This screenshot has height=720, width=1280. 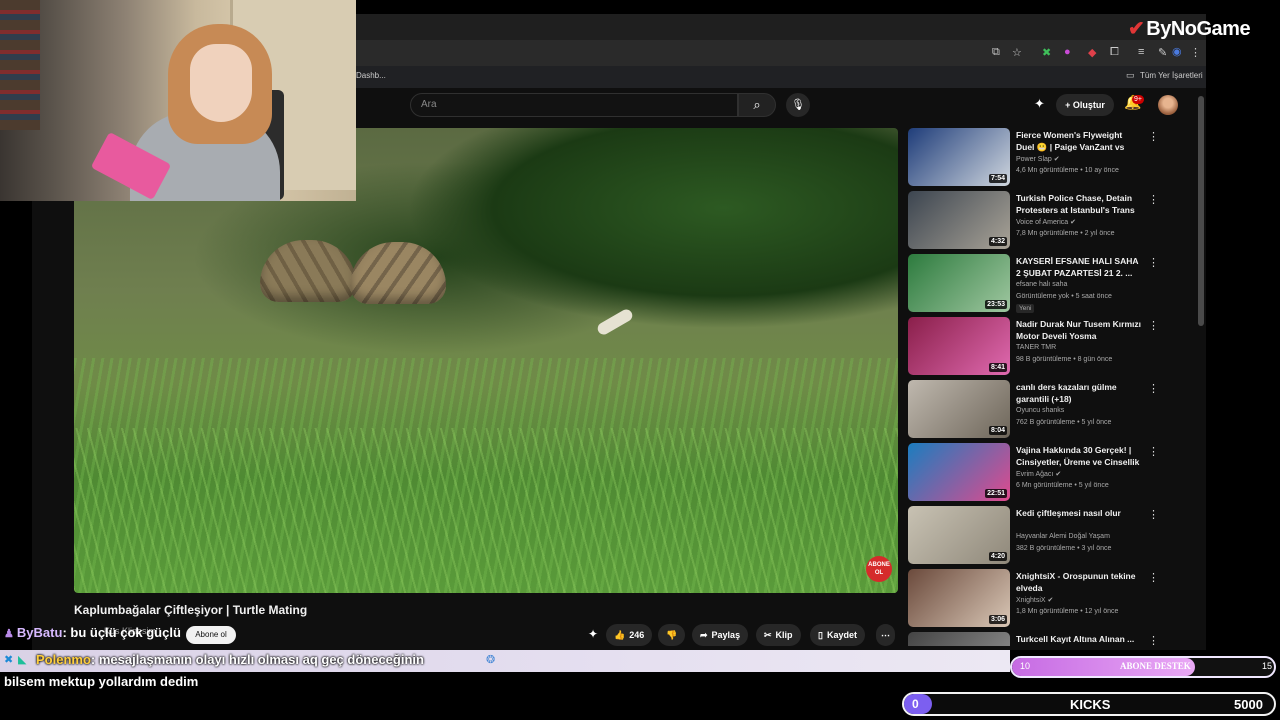 I want to click on subscriber-goal-bar: 10 ABONE DESTEK 15, so click(x=1143, y=667).